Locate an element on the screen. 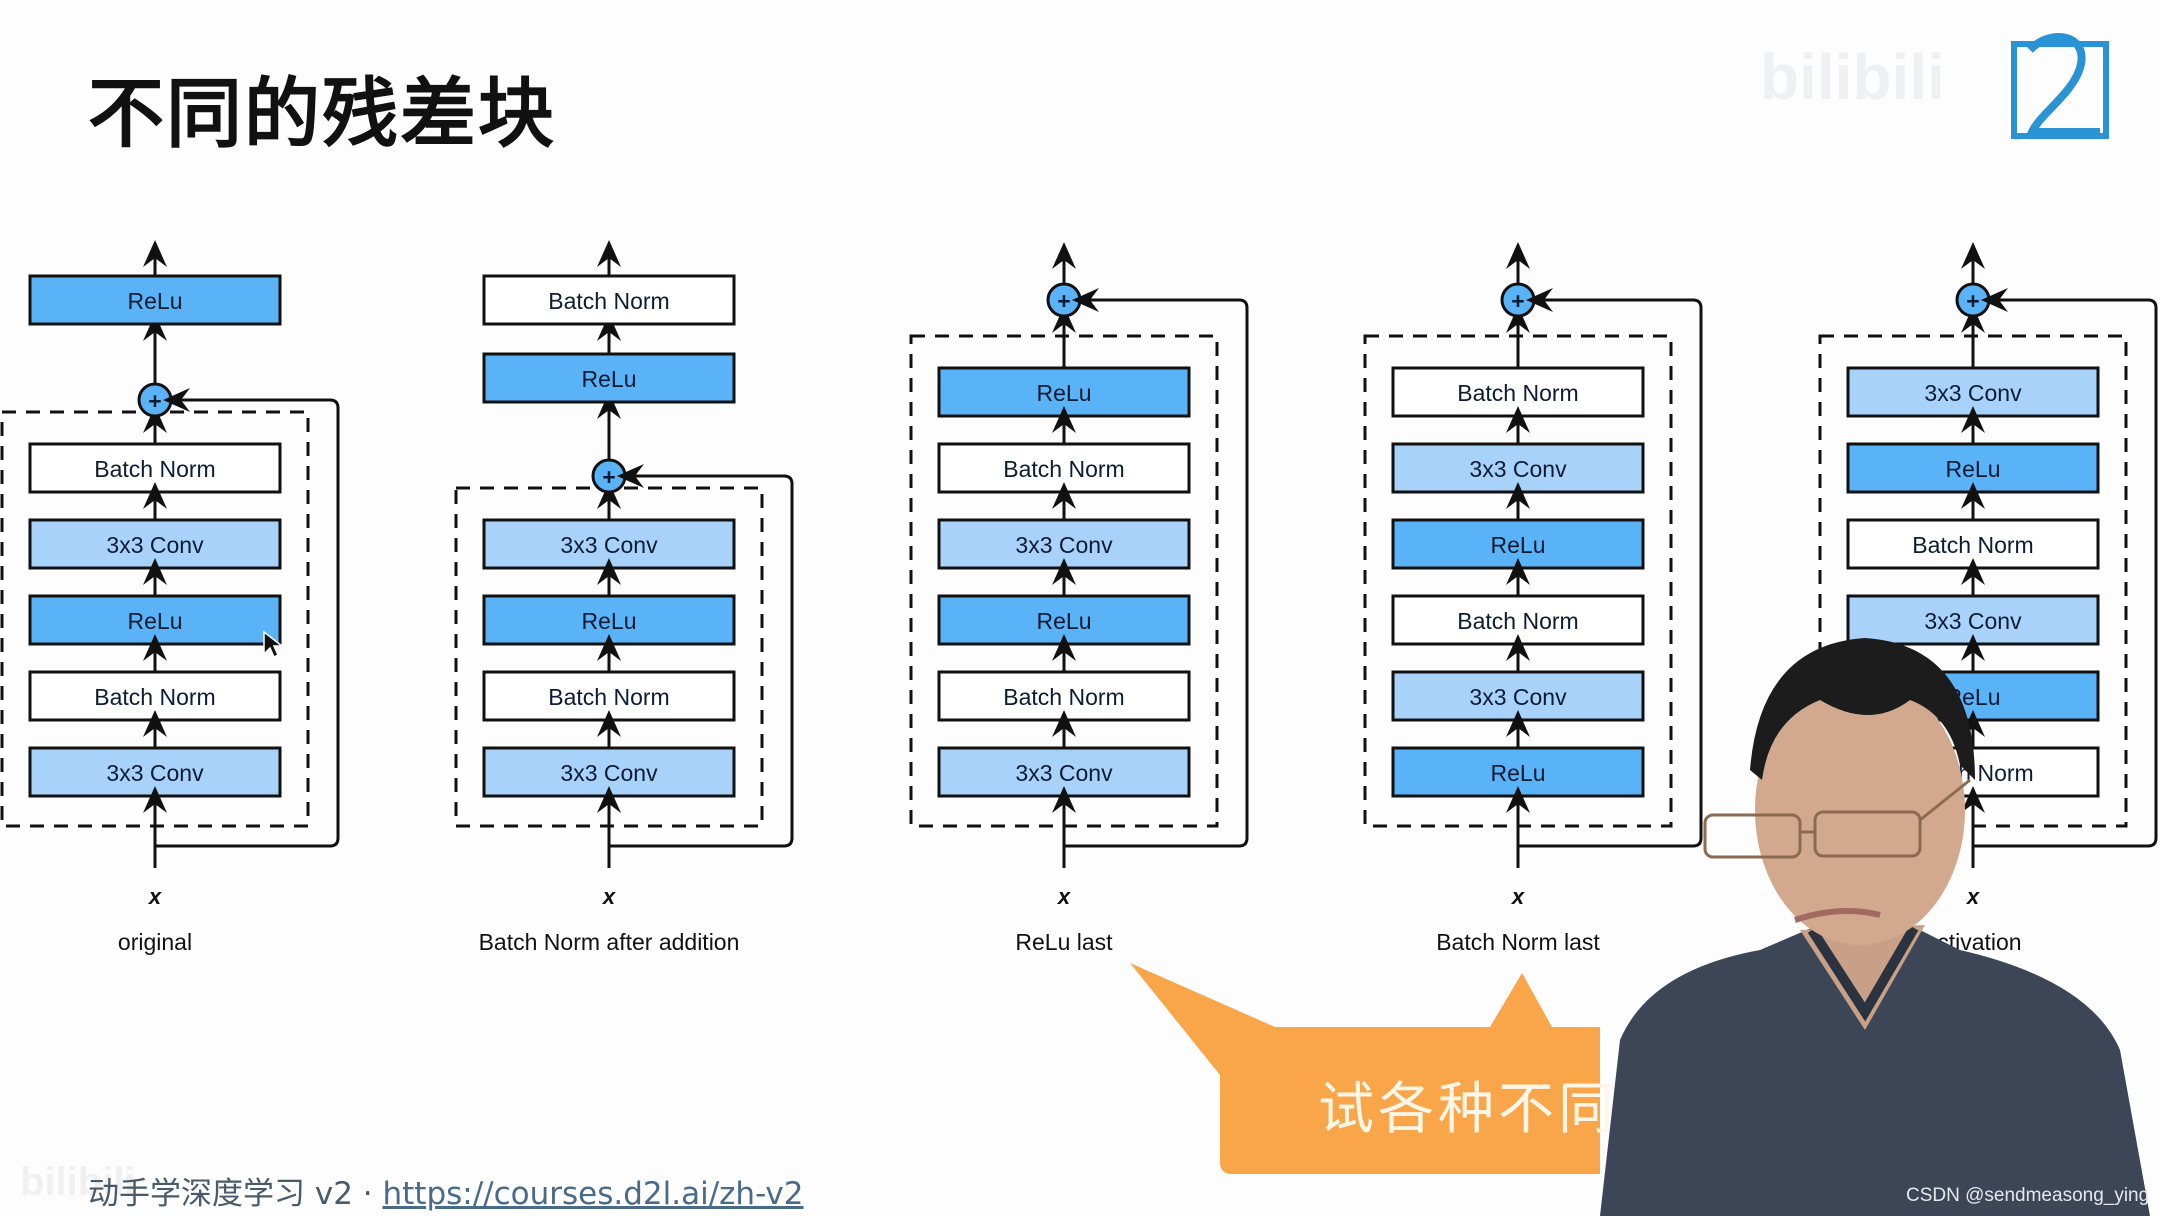 Image resolution: width=2160 pixels, height=1216 pixels. footer-course-text: 动手学深度学习 v2 · is located at coordinates (235, 1194).